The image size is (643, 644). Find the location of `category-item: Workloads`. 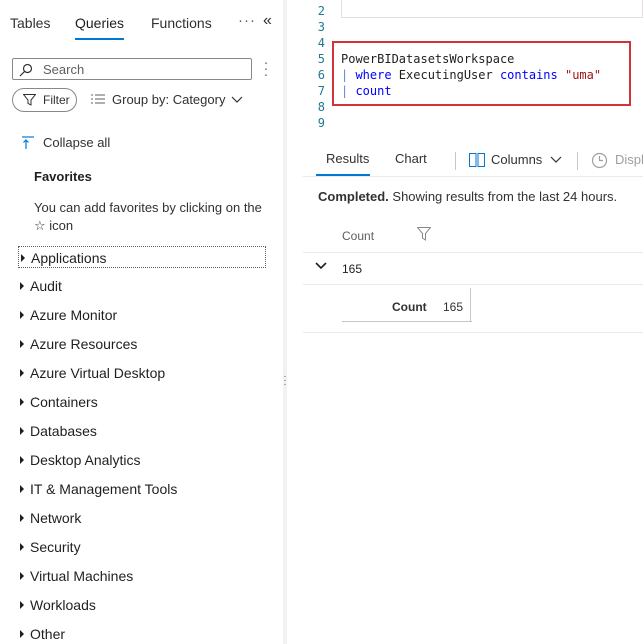

category-item: Workloads is located at coordinates (142, 605).